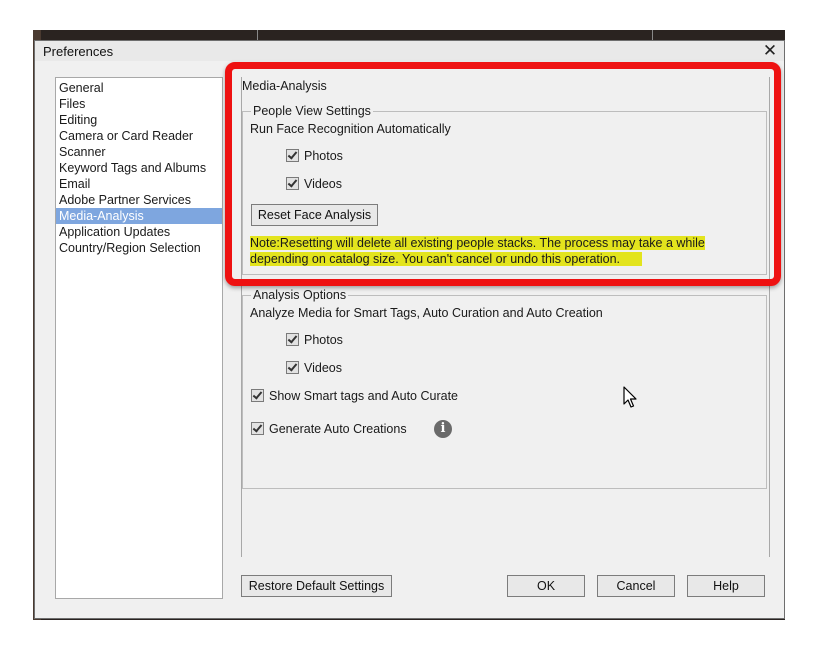  What do you see at coordinates (323, 156) in the screenshot?
I see `people-photos-label: Photos` at bounding box center [323, 156].